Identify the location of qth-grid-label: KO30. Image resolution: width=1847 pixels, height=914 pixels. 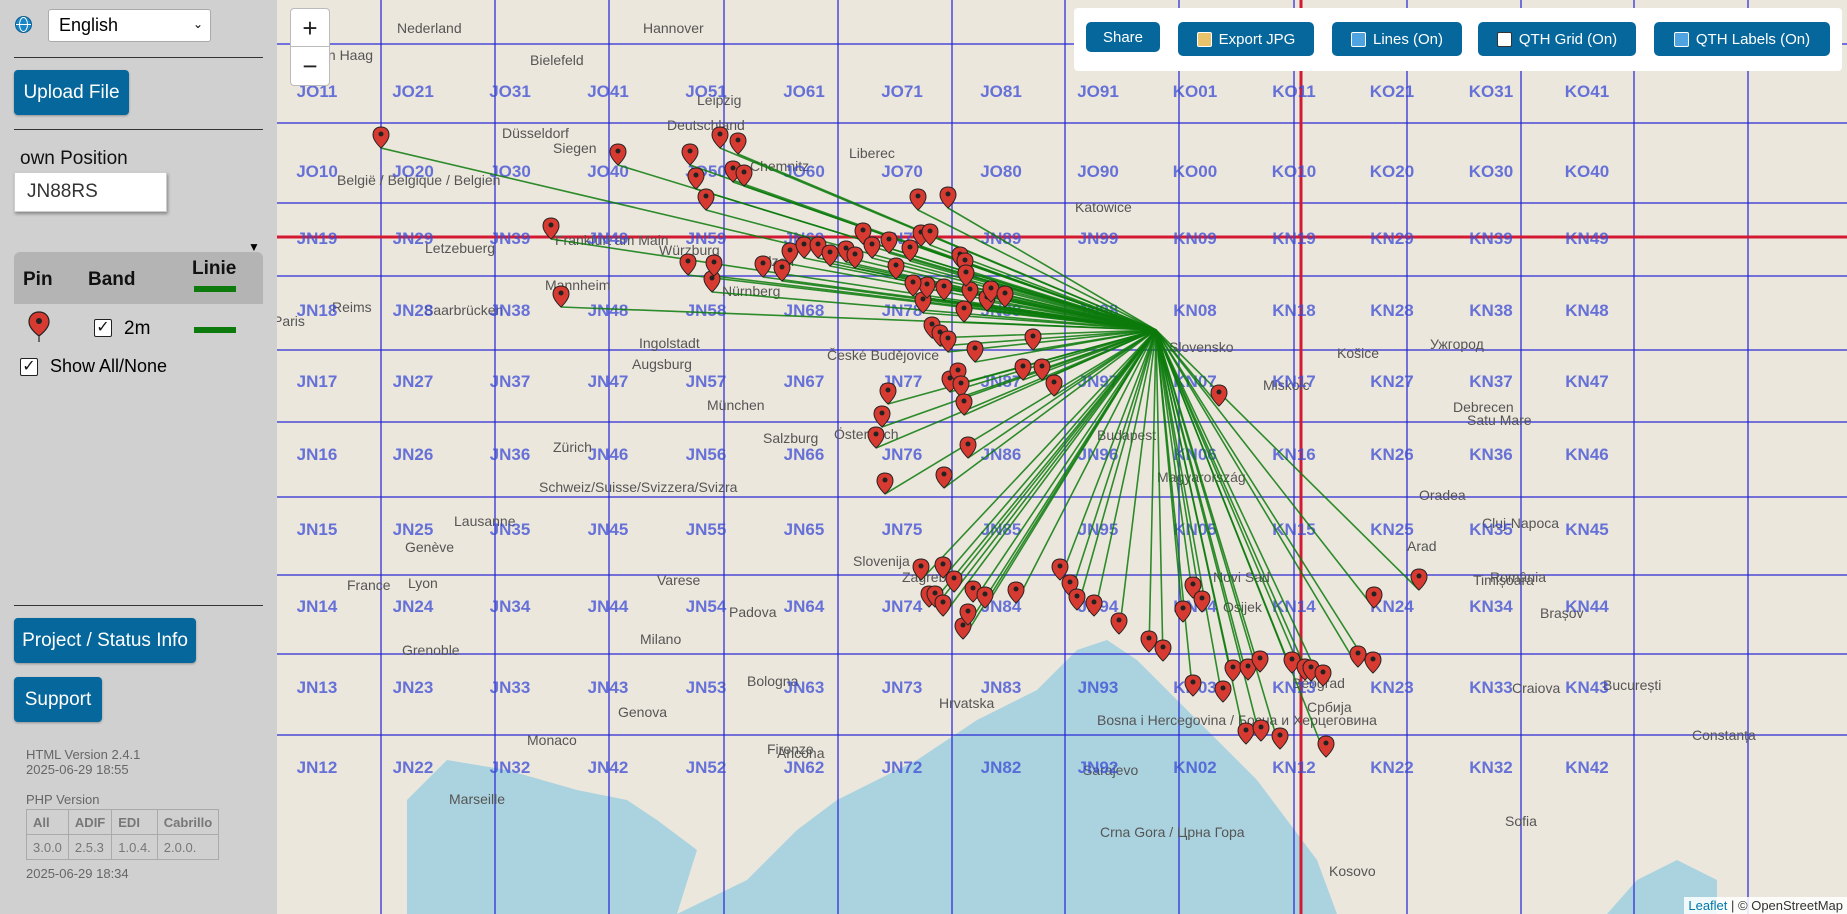
(1491, 171).